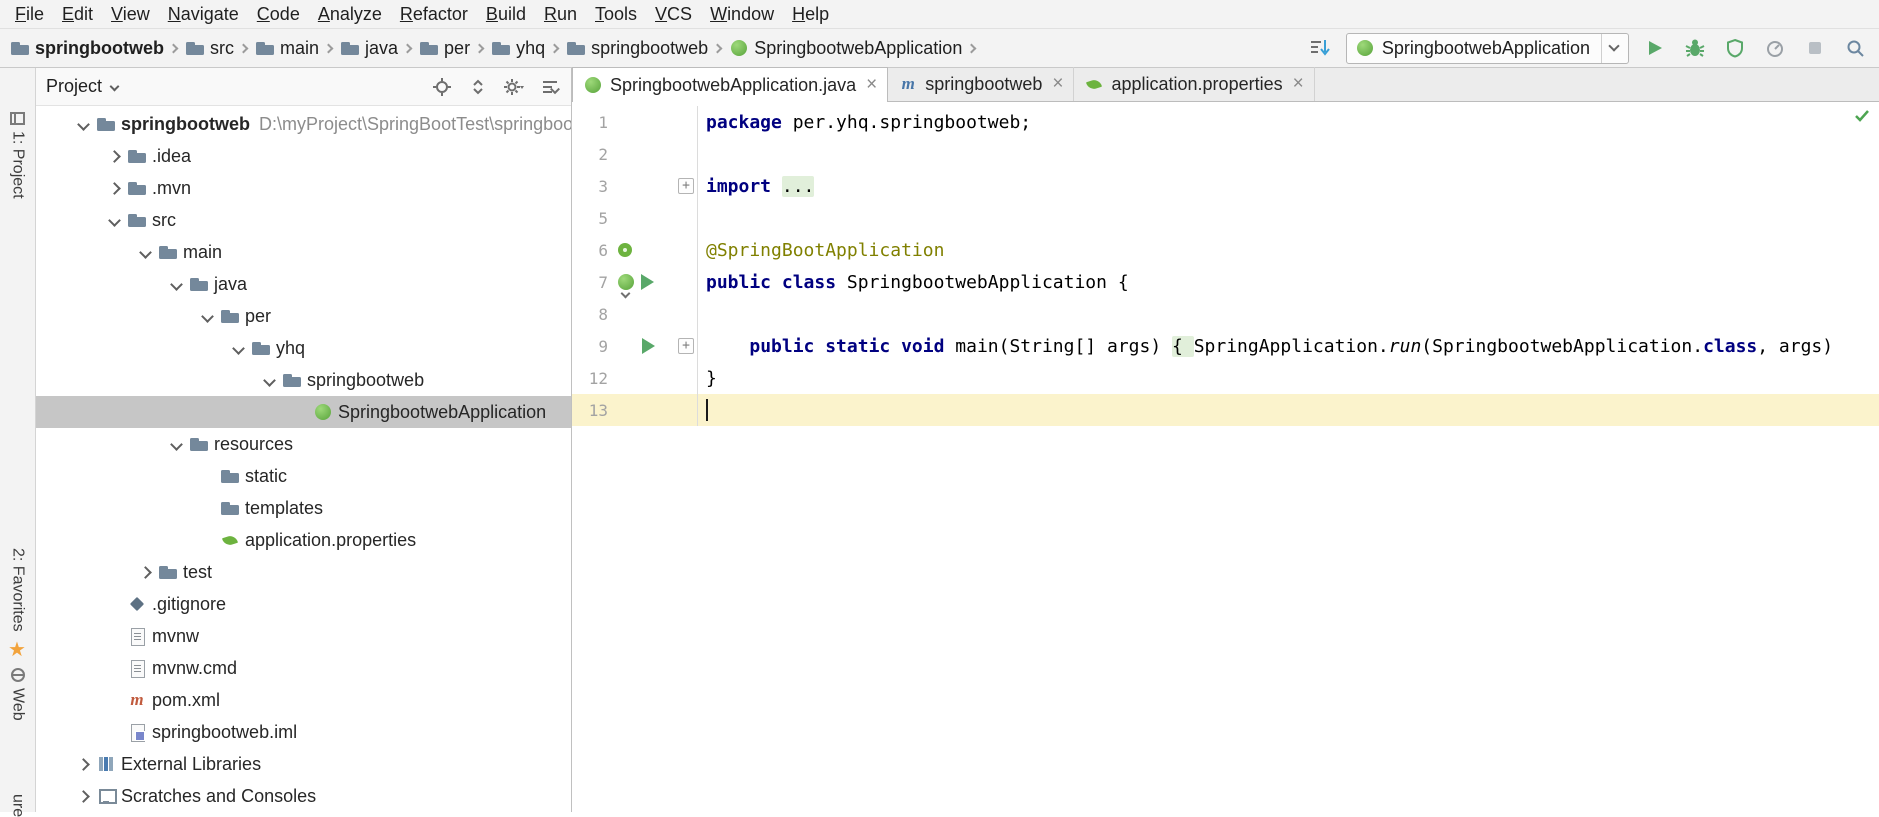  I want to click on tree-item-main: main, so click(303, 252).